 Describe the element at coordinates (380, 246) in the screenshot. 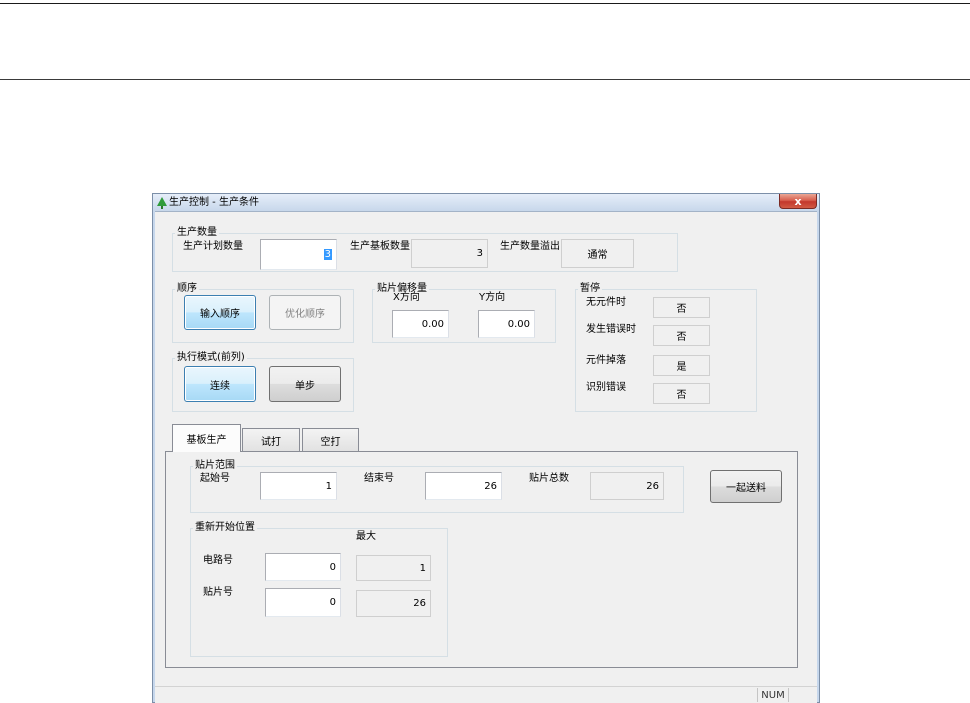

I see `produced-boards-label: 生产基板数量` at that location.